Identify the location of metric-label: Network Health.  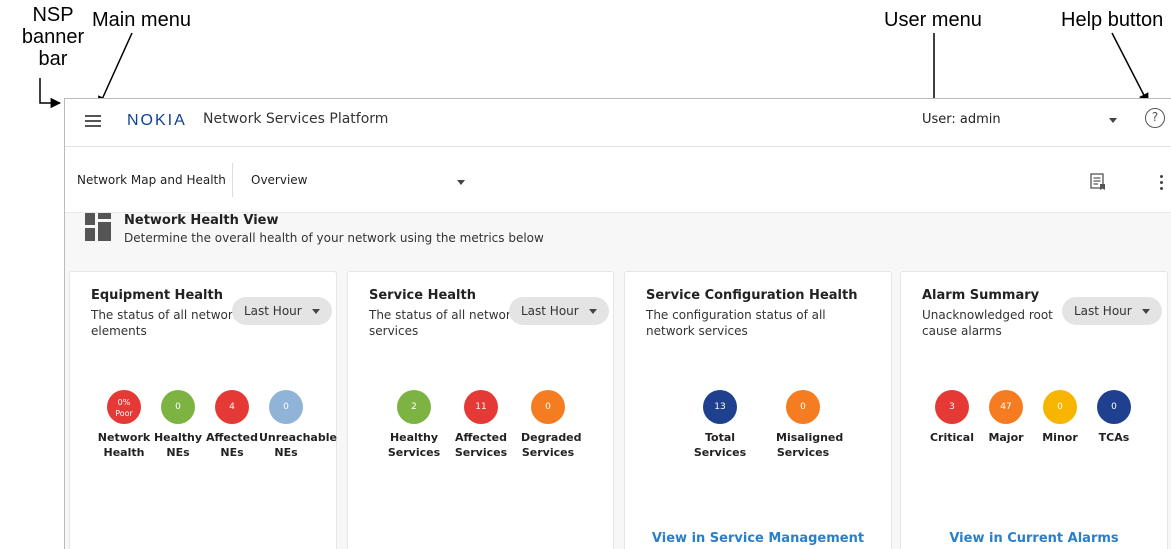
(124, 445).